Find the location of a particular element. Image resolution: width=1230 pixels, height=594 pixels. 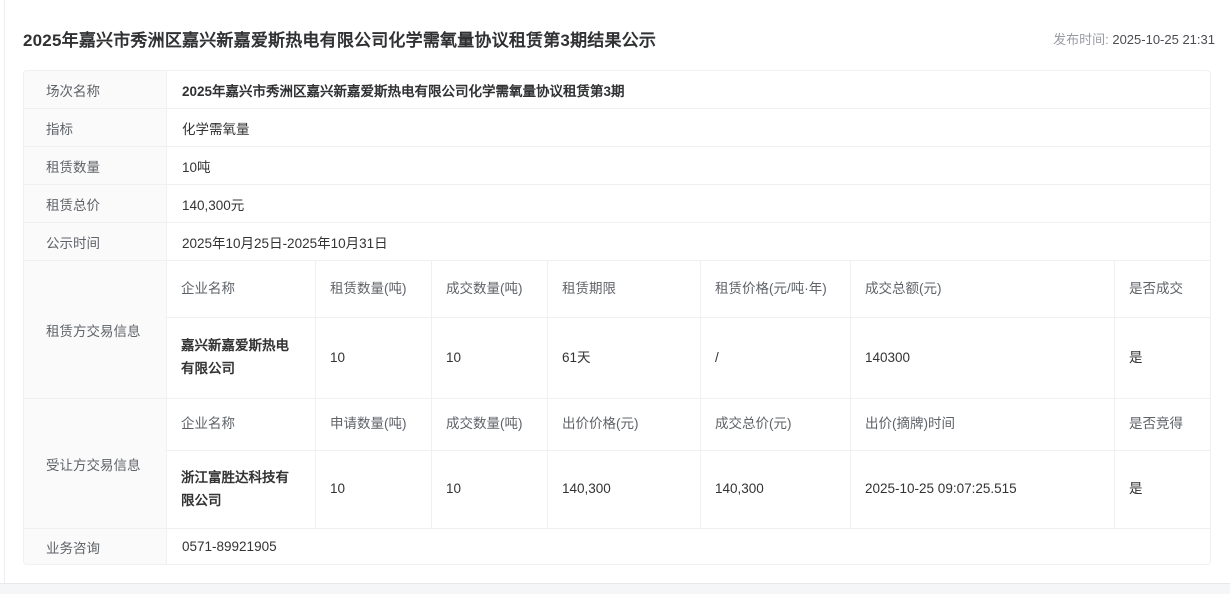

lessor-data-row: 嘉兴新嘉爱斯热电有限公司 10 10 61天 / 140300 是 is located at coordinates (688, 358).